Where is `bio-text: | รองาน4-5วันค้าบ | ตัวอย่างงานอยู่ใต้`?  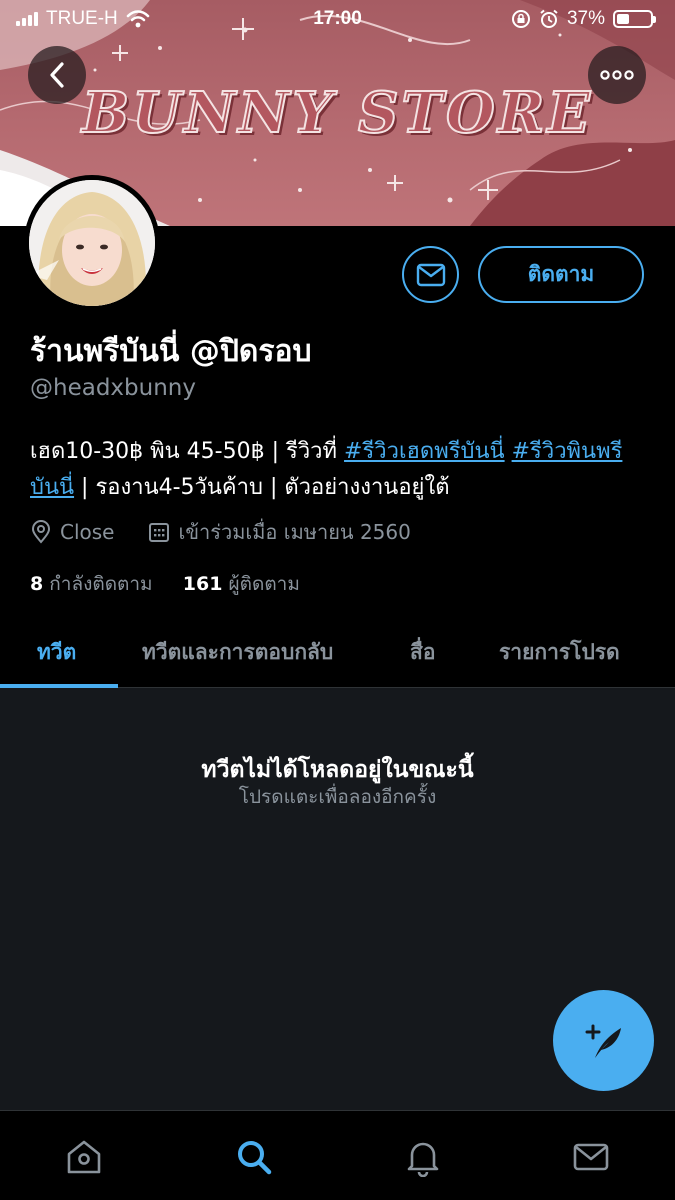 bio-text: | รองาน4-5วันค้าบ | ตัวอย่างงานอยู่ใต้ is located at coordinates (262, 487).